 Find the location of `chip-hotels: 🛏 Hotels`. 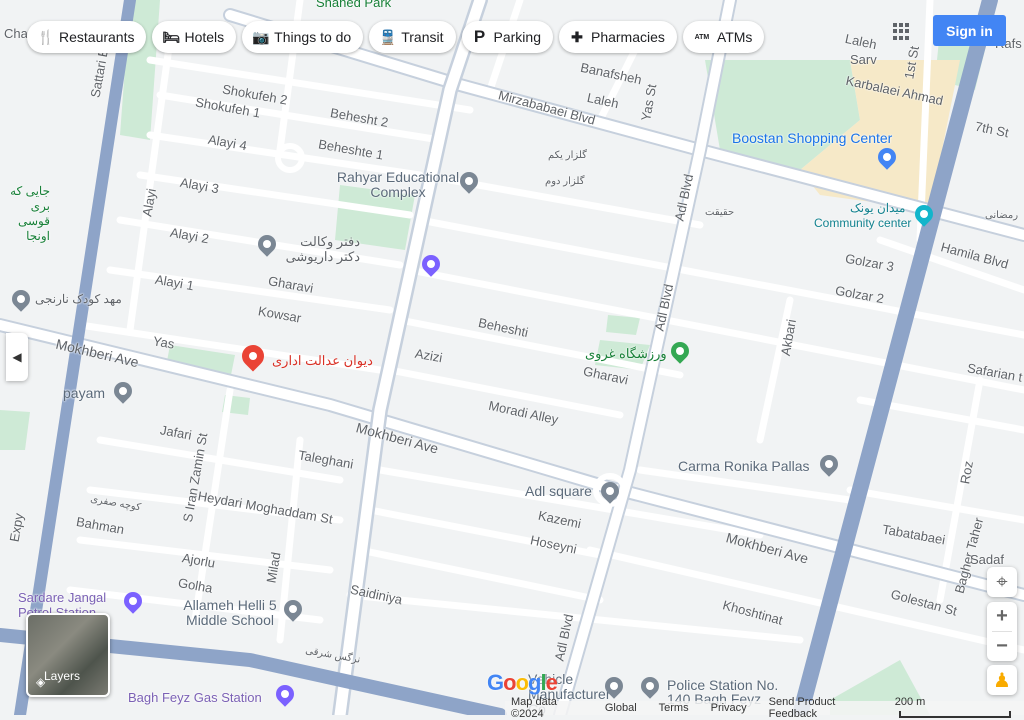

chip-hotels: 🛏 Hotels is located at coordinates (194, 37).